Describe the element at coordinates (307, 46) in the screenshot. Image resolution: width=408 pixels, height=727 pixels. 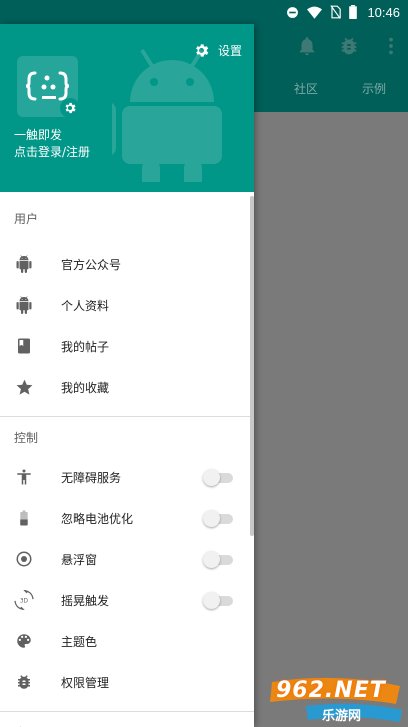
I see `bell-icon` at that location.